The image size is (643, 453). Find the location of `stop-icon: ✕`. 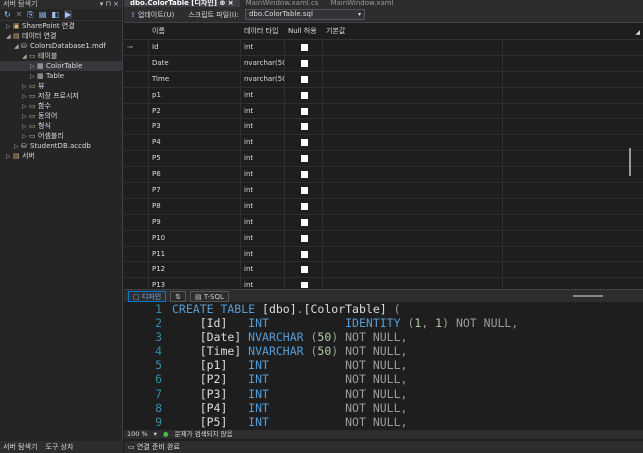

stop-icon: ✕ is located at coordinates (19, 14).